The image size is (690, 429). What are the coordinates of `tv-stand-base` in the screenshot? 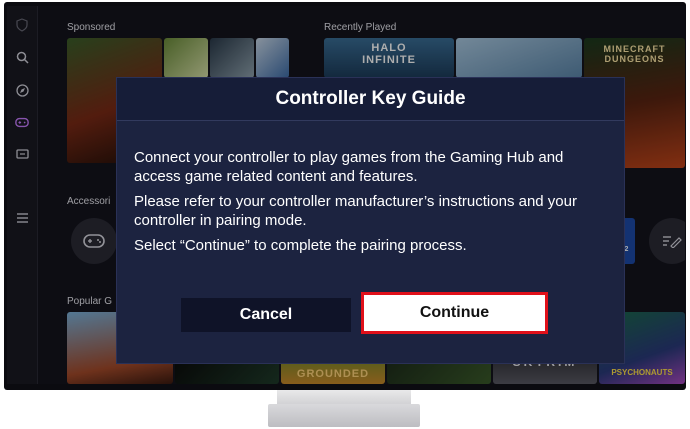 It's located at (344, 415).